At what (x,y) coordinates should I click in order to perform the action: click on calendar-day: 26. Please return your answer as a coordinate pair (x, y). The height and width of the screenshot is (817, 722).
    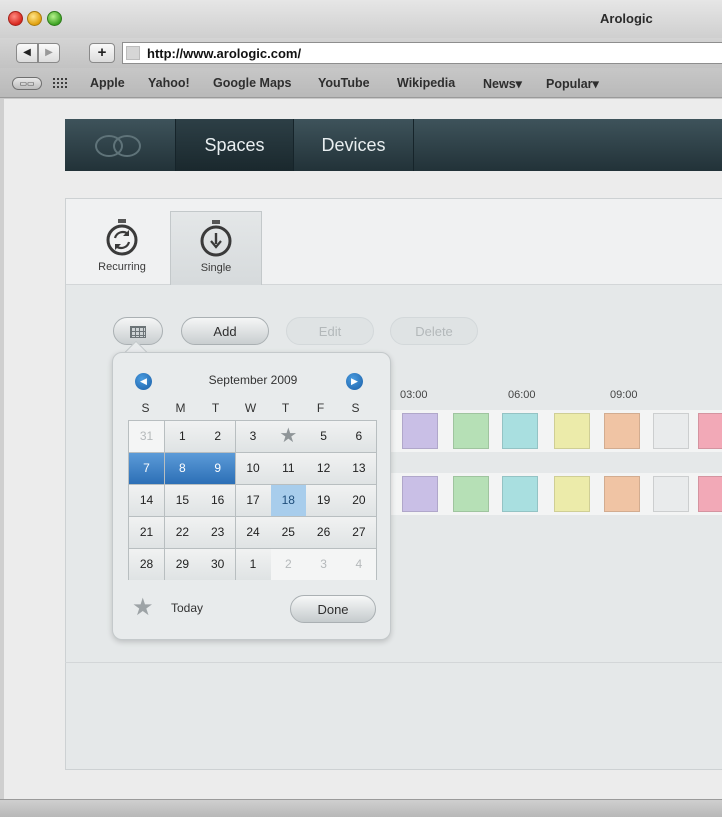
    Looking at the image, I should click on (324, 532).